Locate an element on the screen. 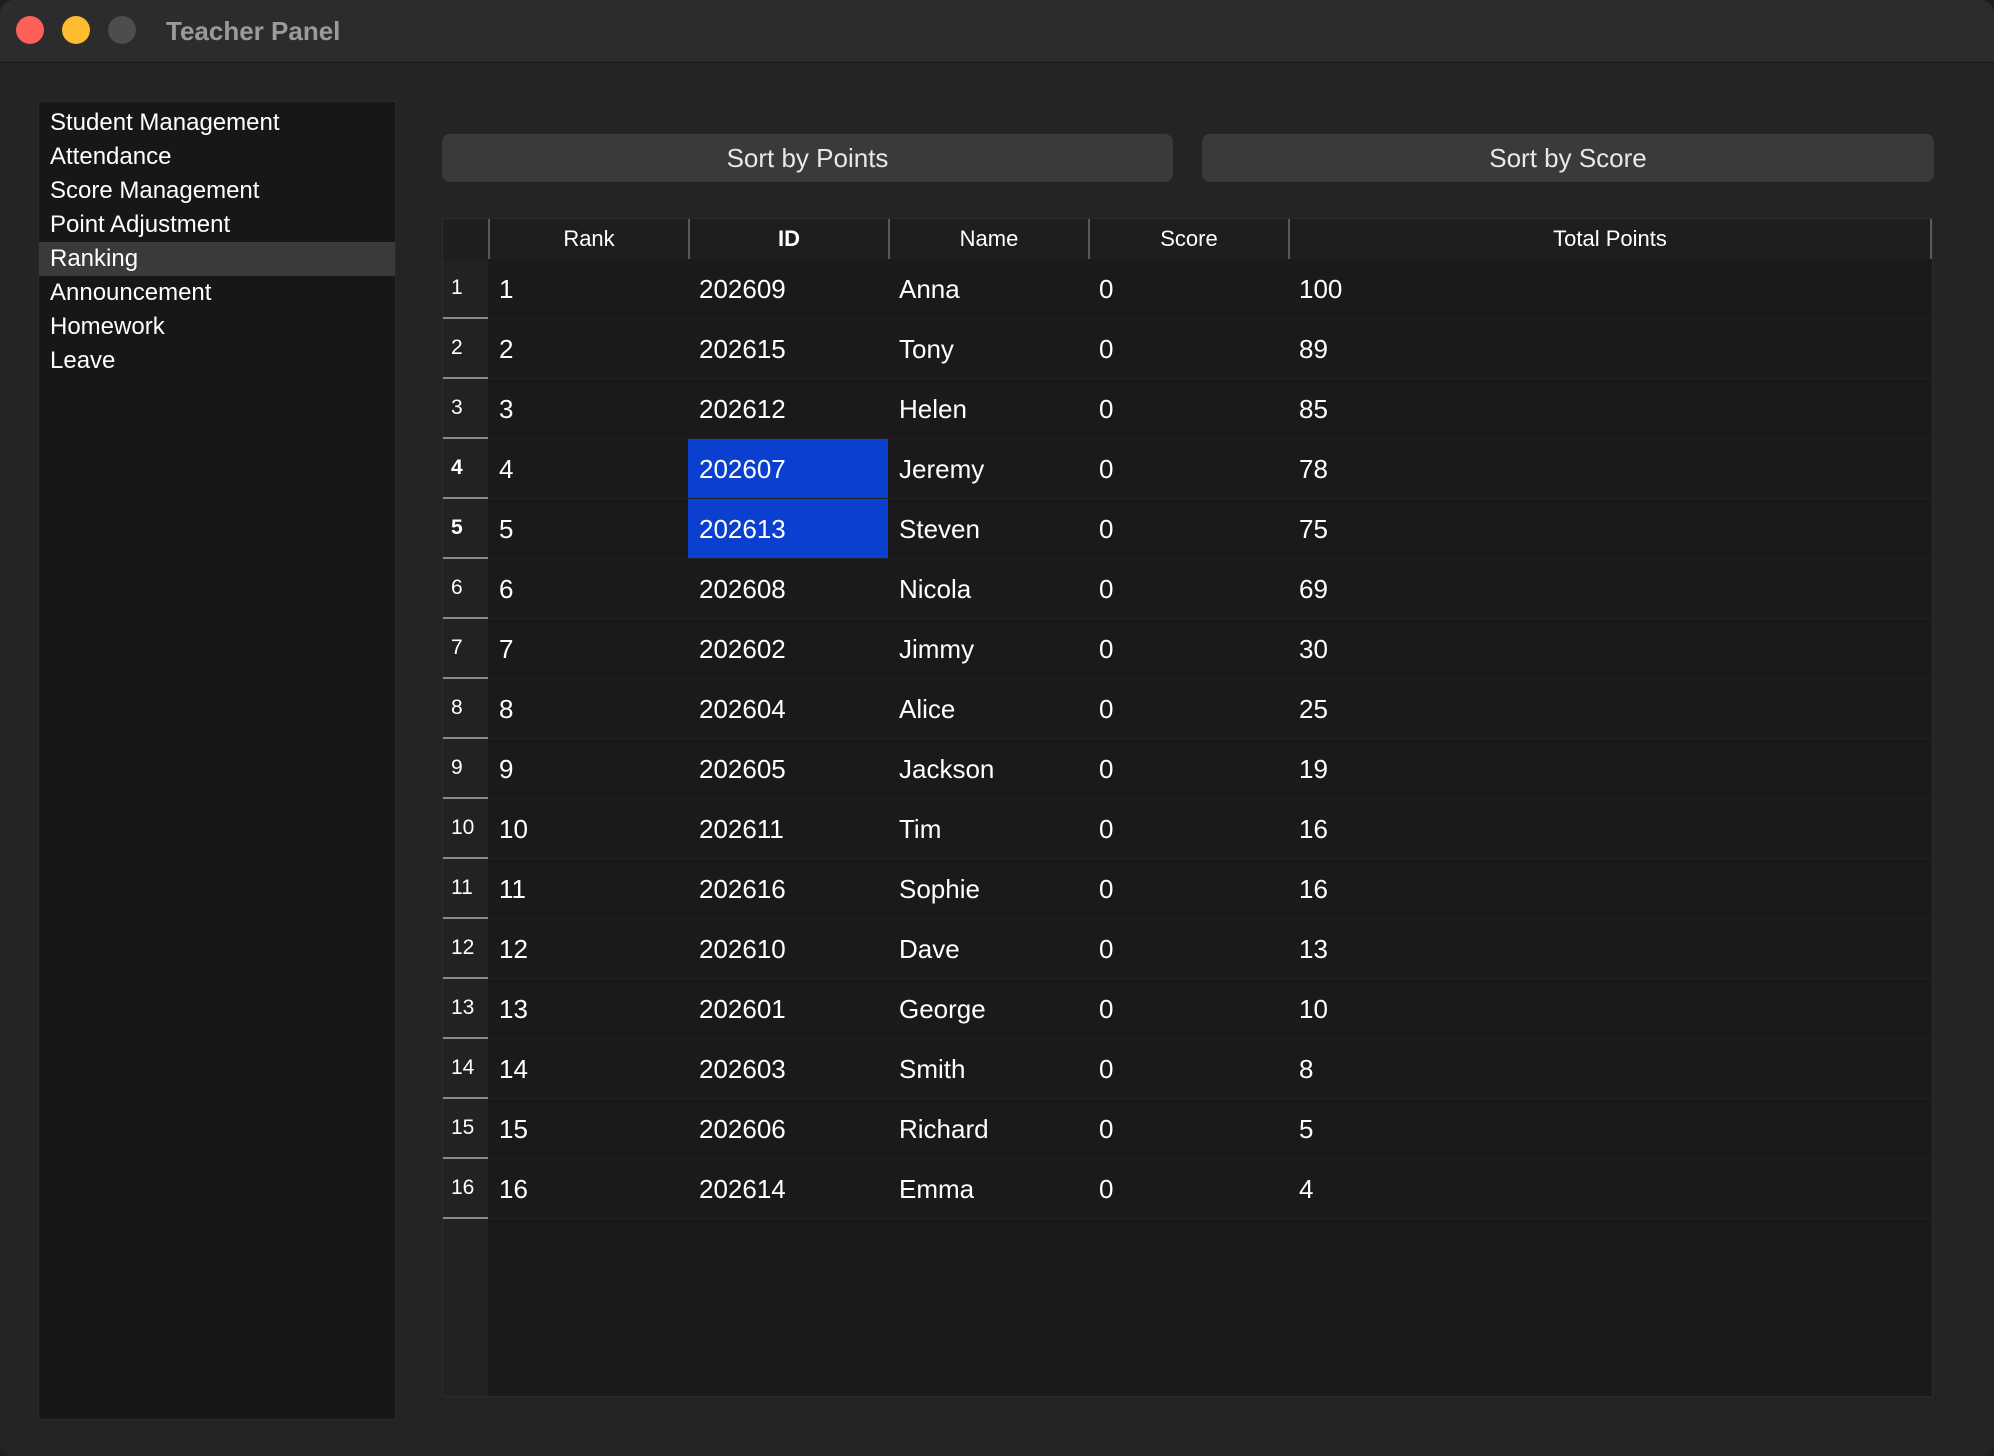 This screenshot has width=1994, height=1456. cell-total-points: 4 is located at coordinates (1610, 1189).